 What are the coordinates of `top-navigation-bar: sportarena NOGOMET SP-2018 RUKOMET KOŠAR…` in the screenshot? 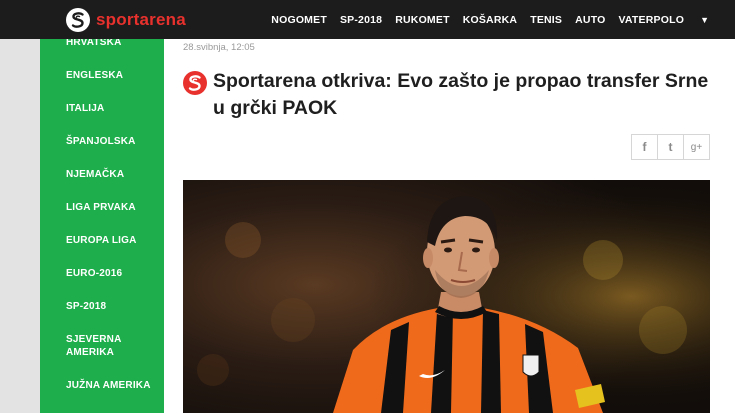 It's located at (367, 19).